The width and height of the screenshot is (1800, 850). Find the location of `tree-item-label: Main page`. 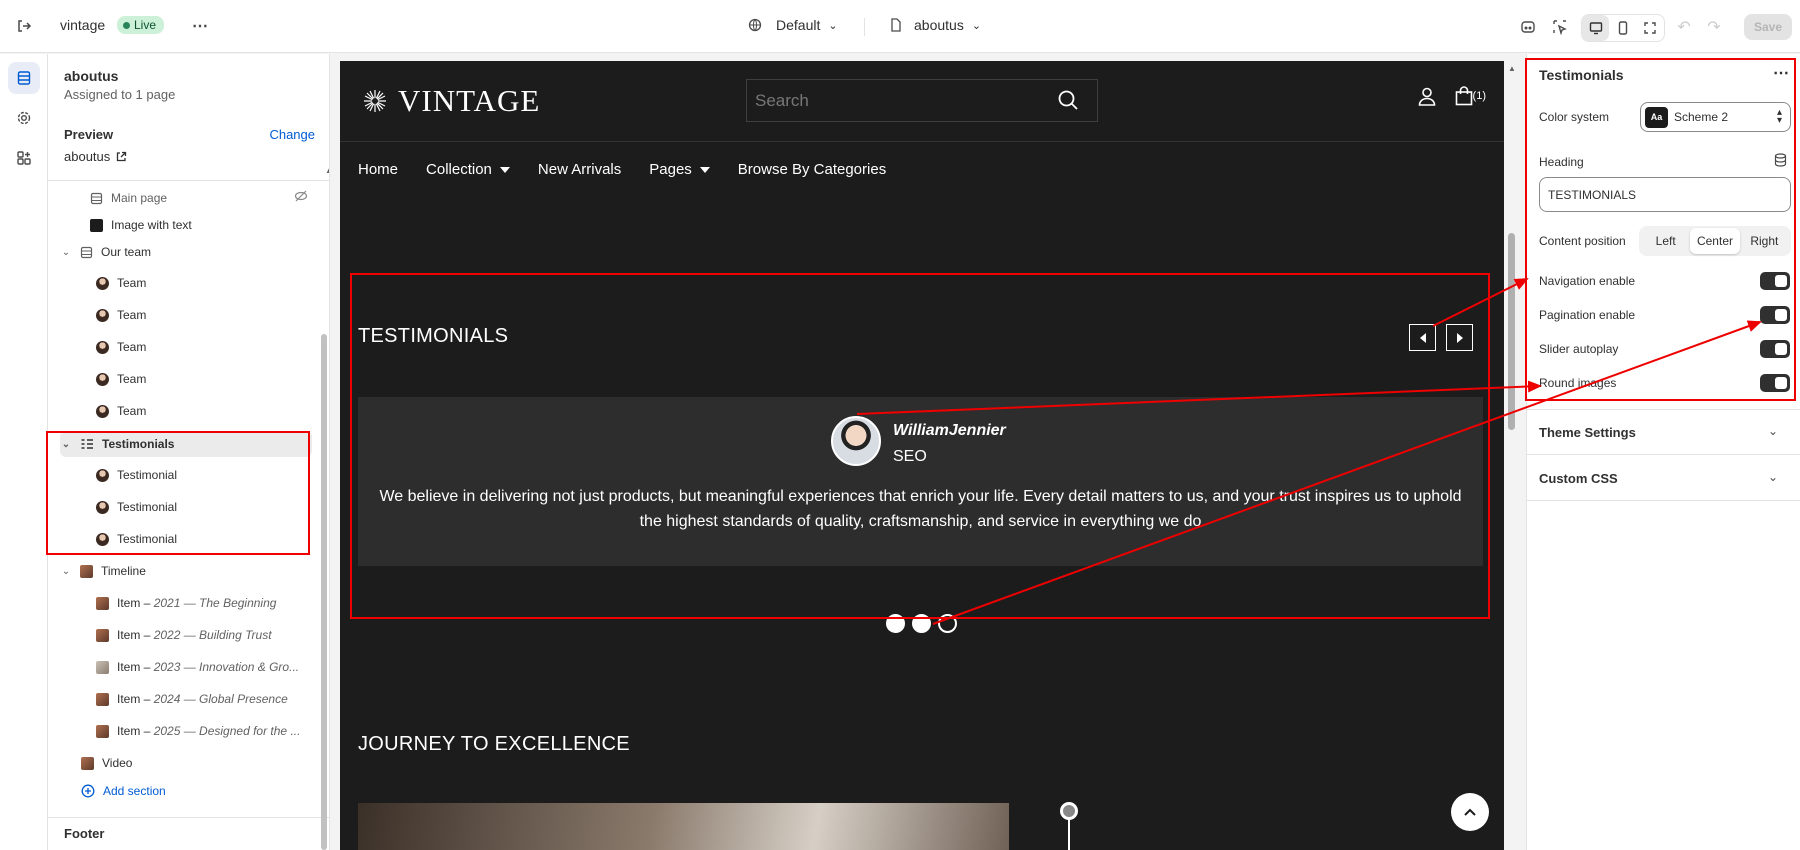

tree-item-label: Main page is located at coordinates (139, 198).